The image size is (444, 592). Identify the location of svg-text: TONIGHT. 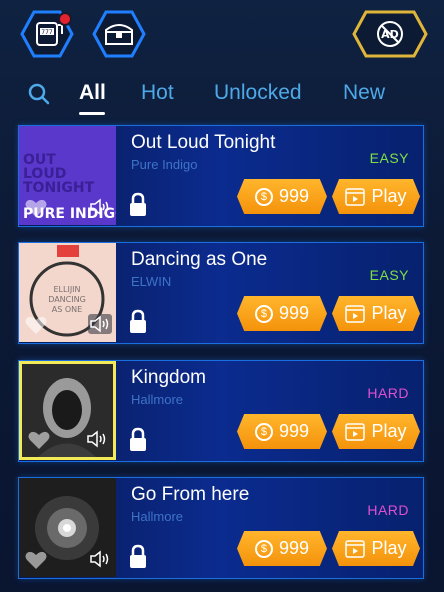
(59, 188).